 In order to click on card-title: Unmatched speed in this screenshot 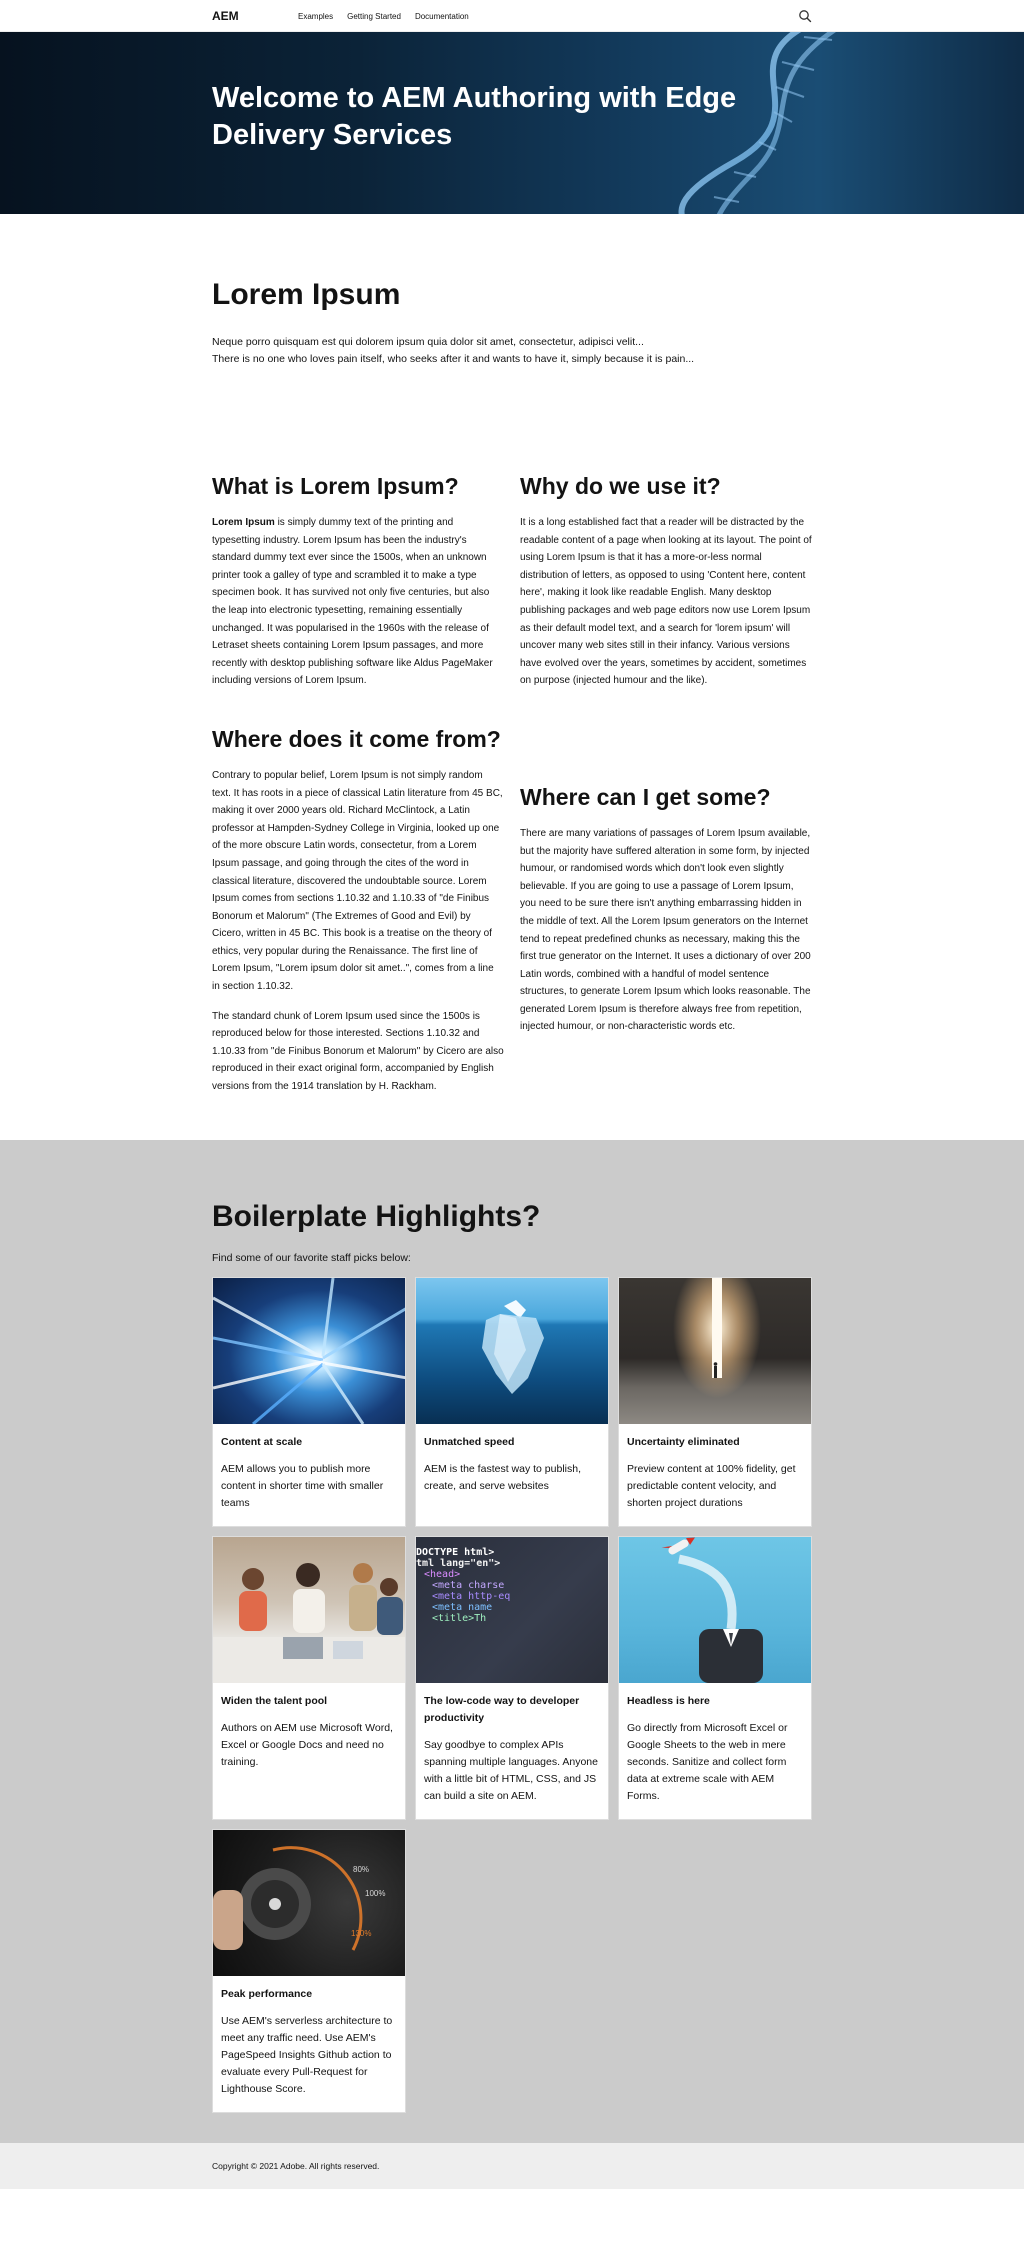, I will do `click(469, 1441)`.